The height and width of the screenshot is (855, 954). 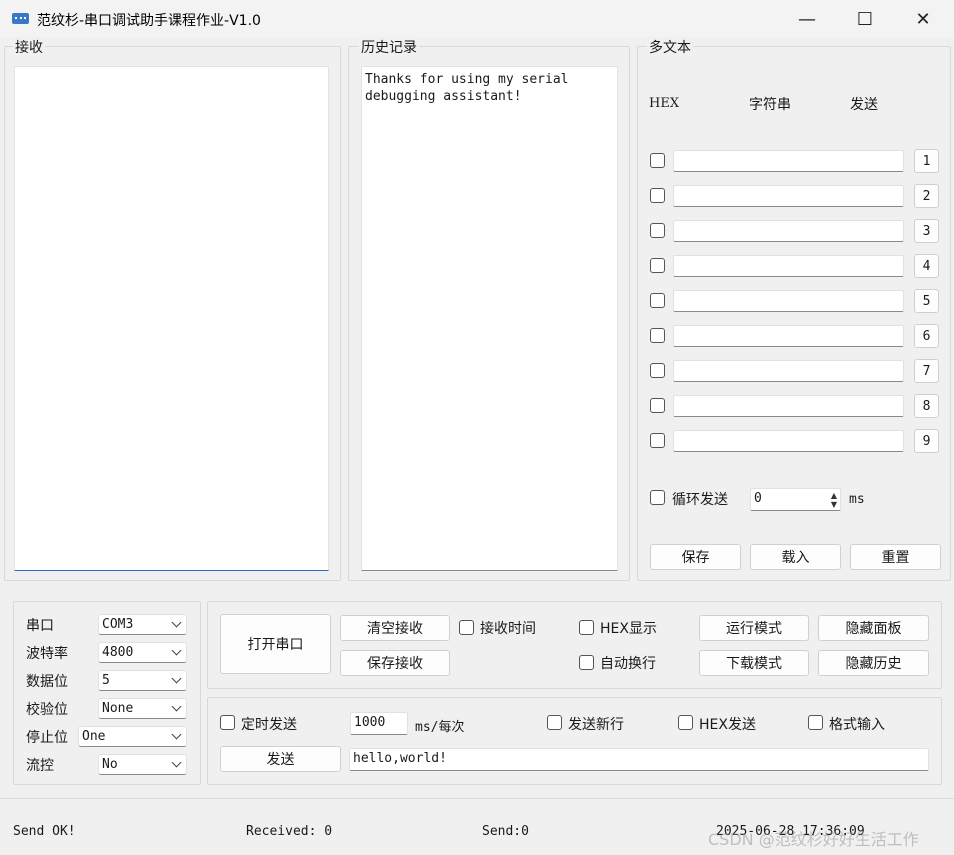 What do you see at coordinates (142, 624) in the screenshot?
I see `port-select: COM3` at bounding box center [142, 624].